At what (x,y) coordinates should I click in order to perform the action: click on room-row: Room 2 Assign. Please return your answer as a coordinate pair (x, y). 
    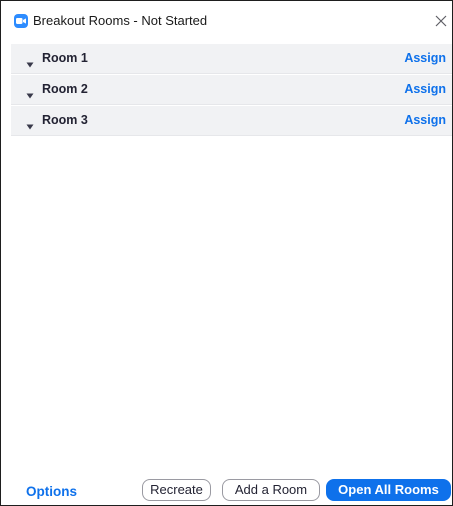
    Looking at the image, I should click on (231, 90).